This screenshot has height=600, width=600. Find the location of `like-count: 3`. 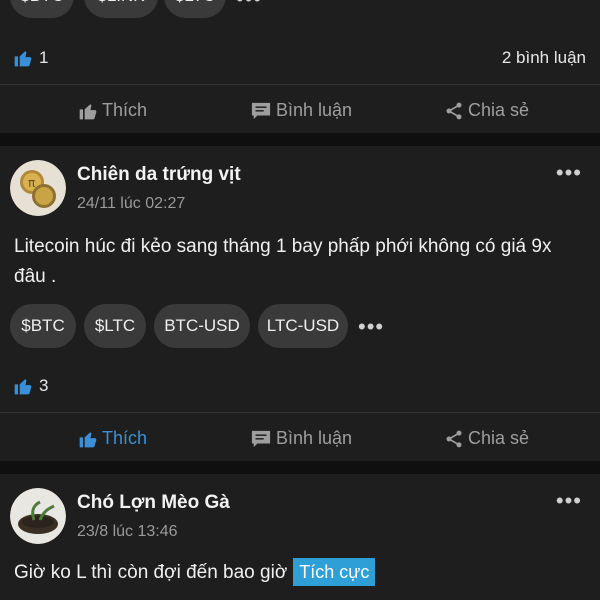

like-count: 3 is located at coordinates (30, 386).